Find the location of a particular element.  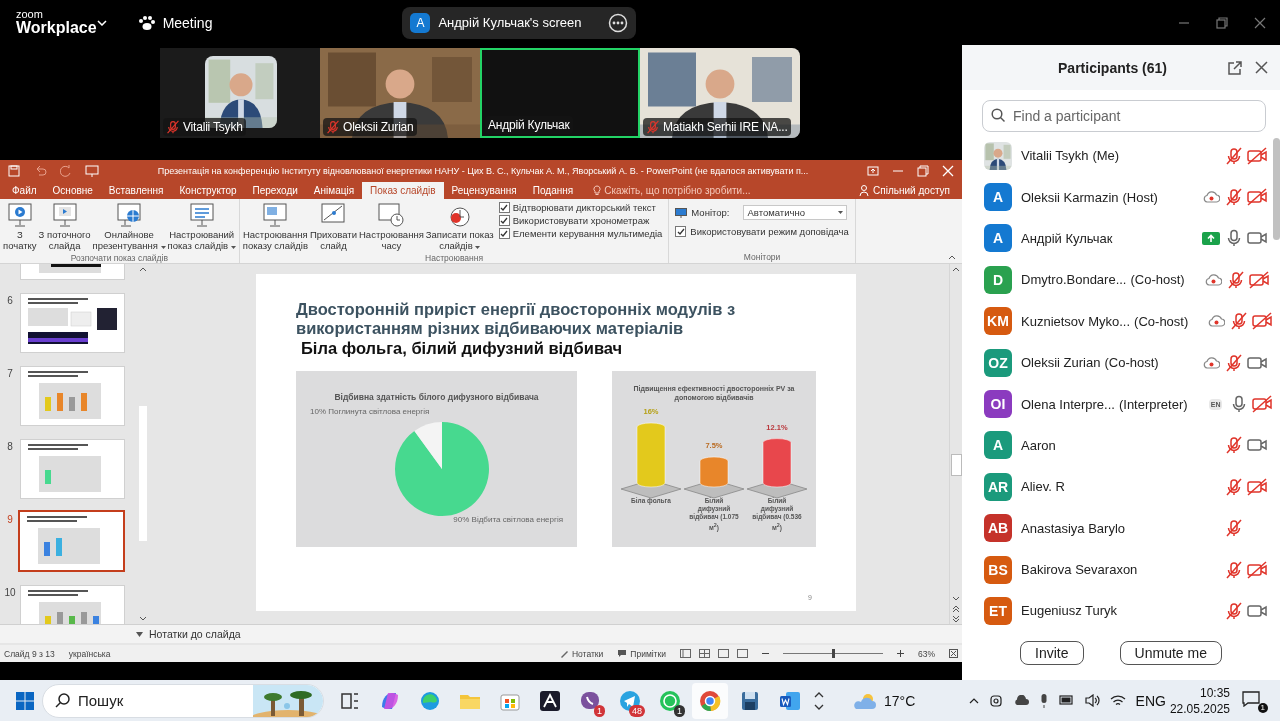

slide-thumbnail is located at coordinates (71, 541).